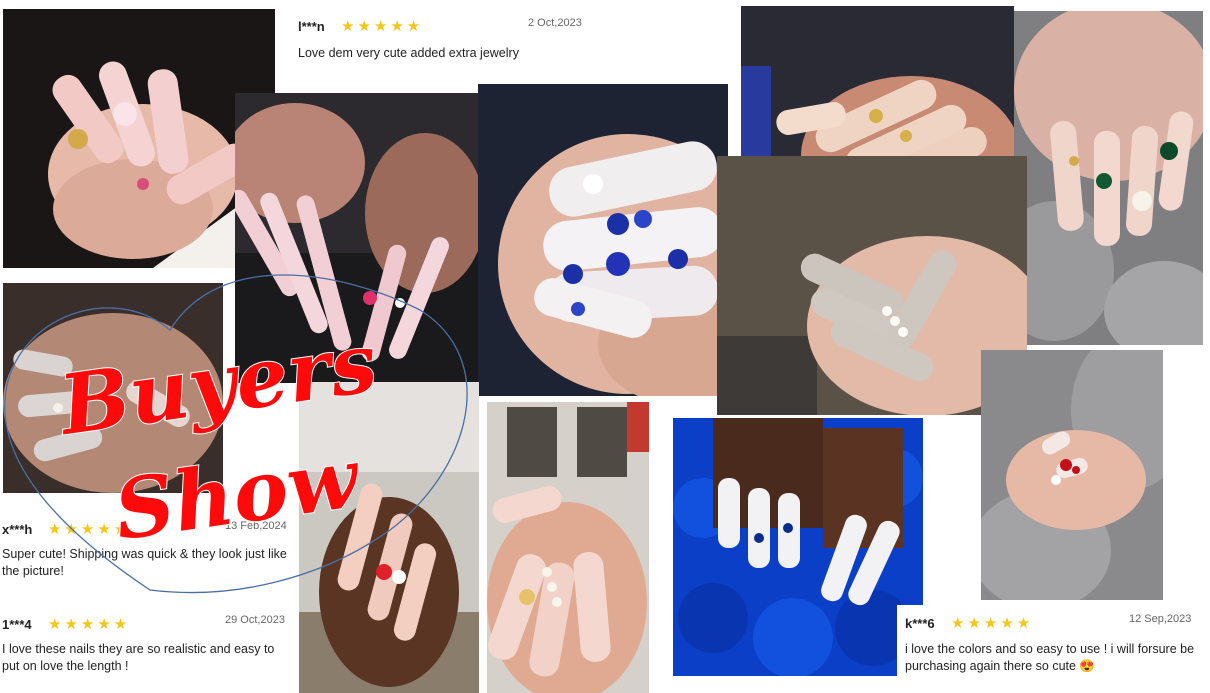  I want to click on review-date: 13 Feb,2024, so click(256, 526).